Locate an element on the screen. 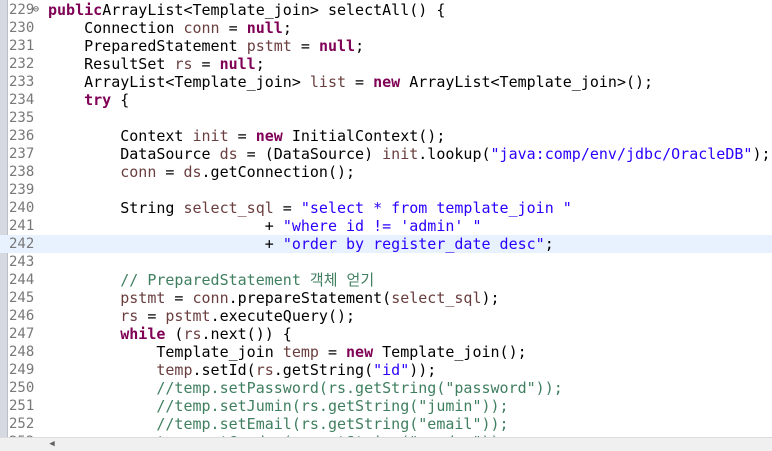 The height and width of the screenshot is (451, 772). code-line: 238 conn = ds.getConnection(); is located at coordinates (386, 172).